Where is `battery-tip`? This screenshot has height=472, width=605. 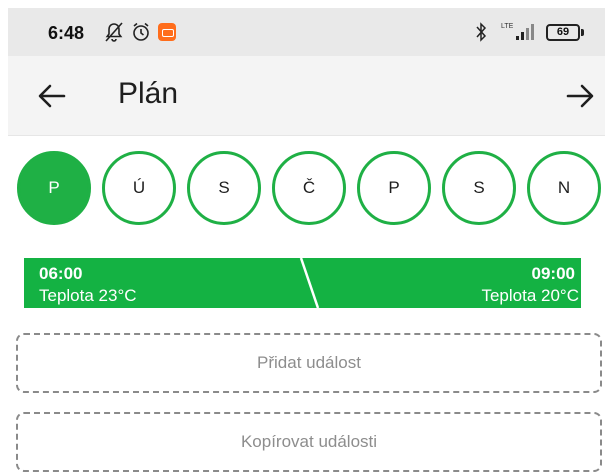
battery-tip is located at coordinates (582, 32).